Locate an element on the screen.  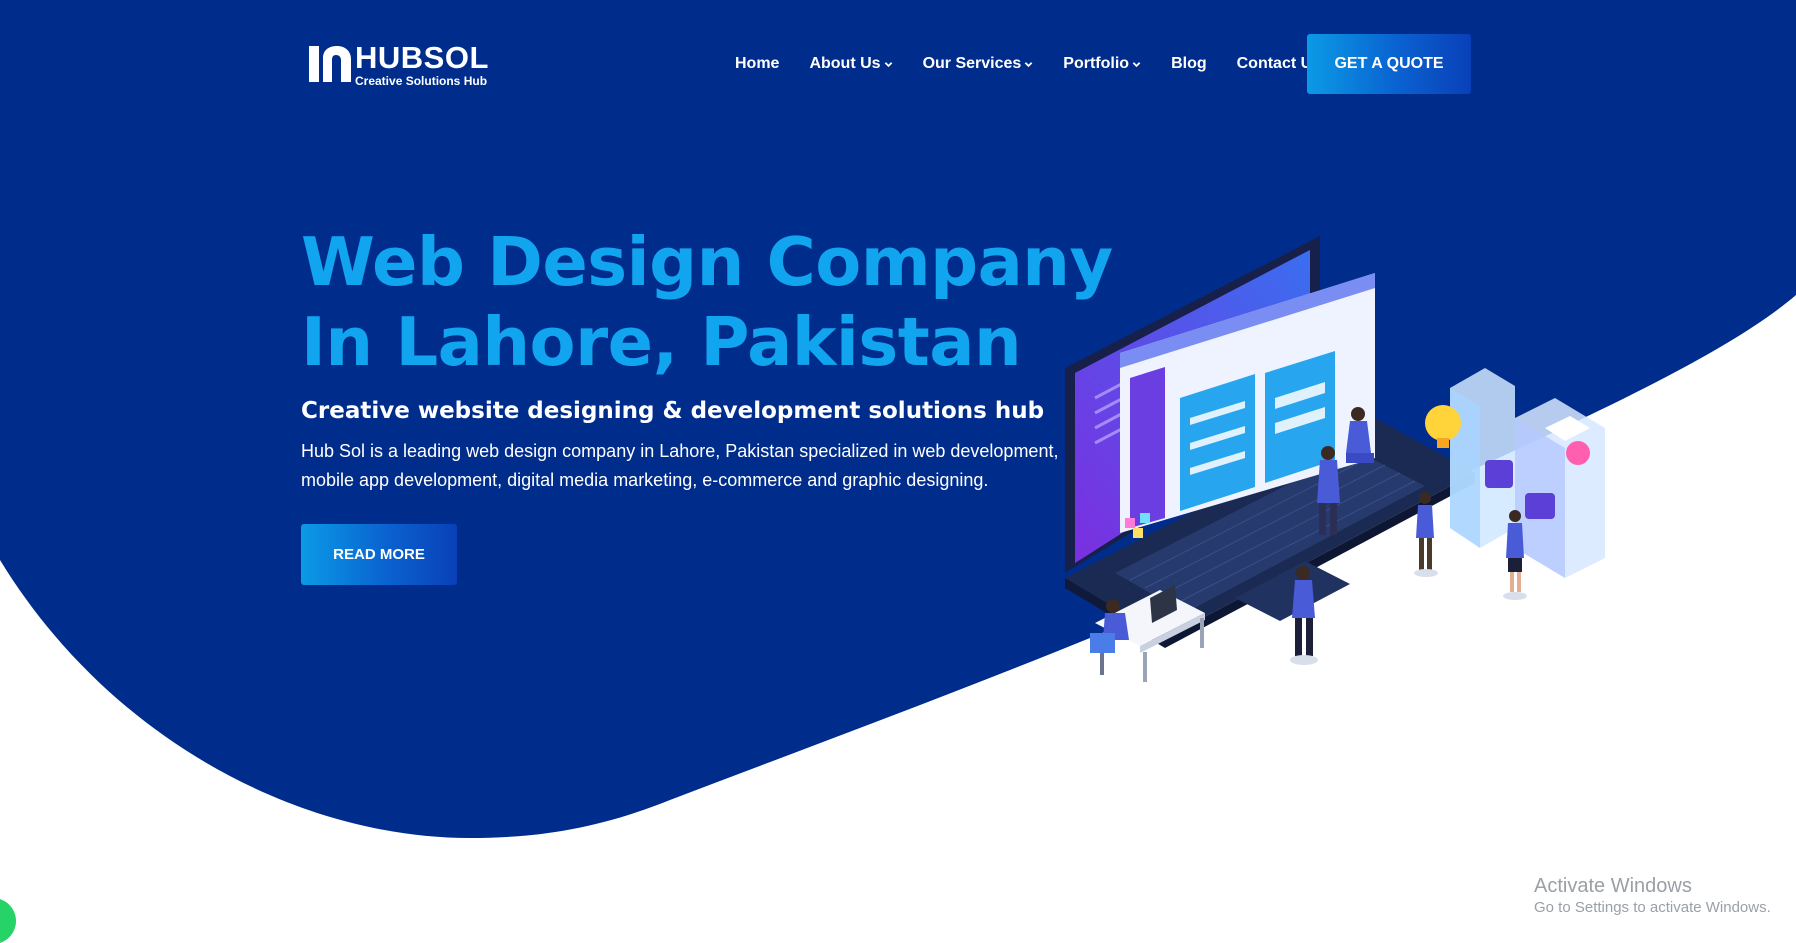
hero-title-line2: In Lahore, Pakistan is located at coordinates (661, 342).